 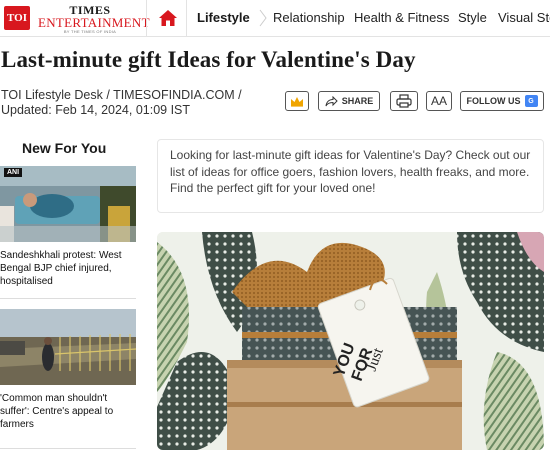 What do you see at coordinates (309, 17) in the screenshot?
I see `nav-item-relationship: Relationship` at bounding box center [309, 17].